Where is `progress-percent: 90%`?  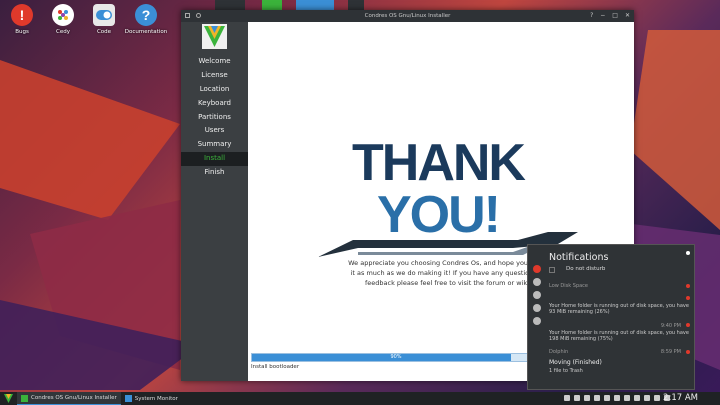 progress-percent: 90% is located at coordinates (396, 357).